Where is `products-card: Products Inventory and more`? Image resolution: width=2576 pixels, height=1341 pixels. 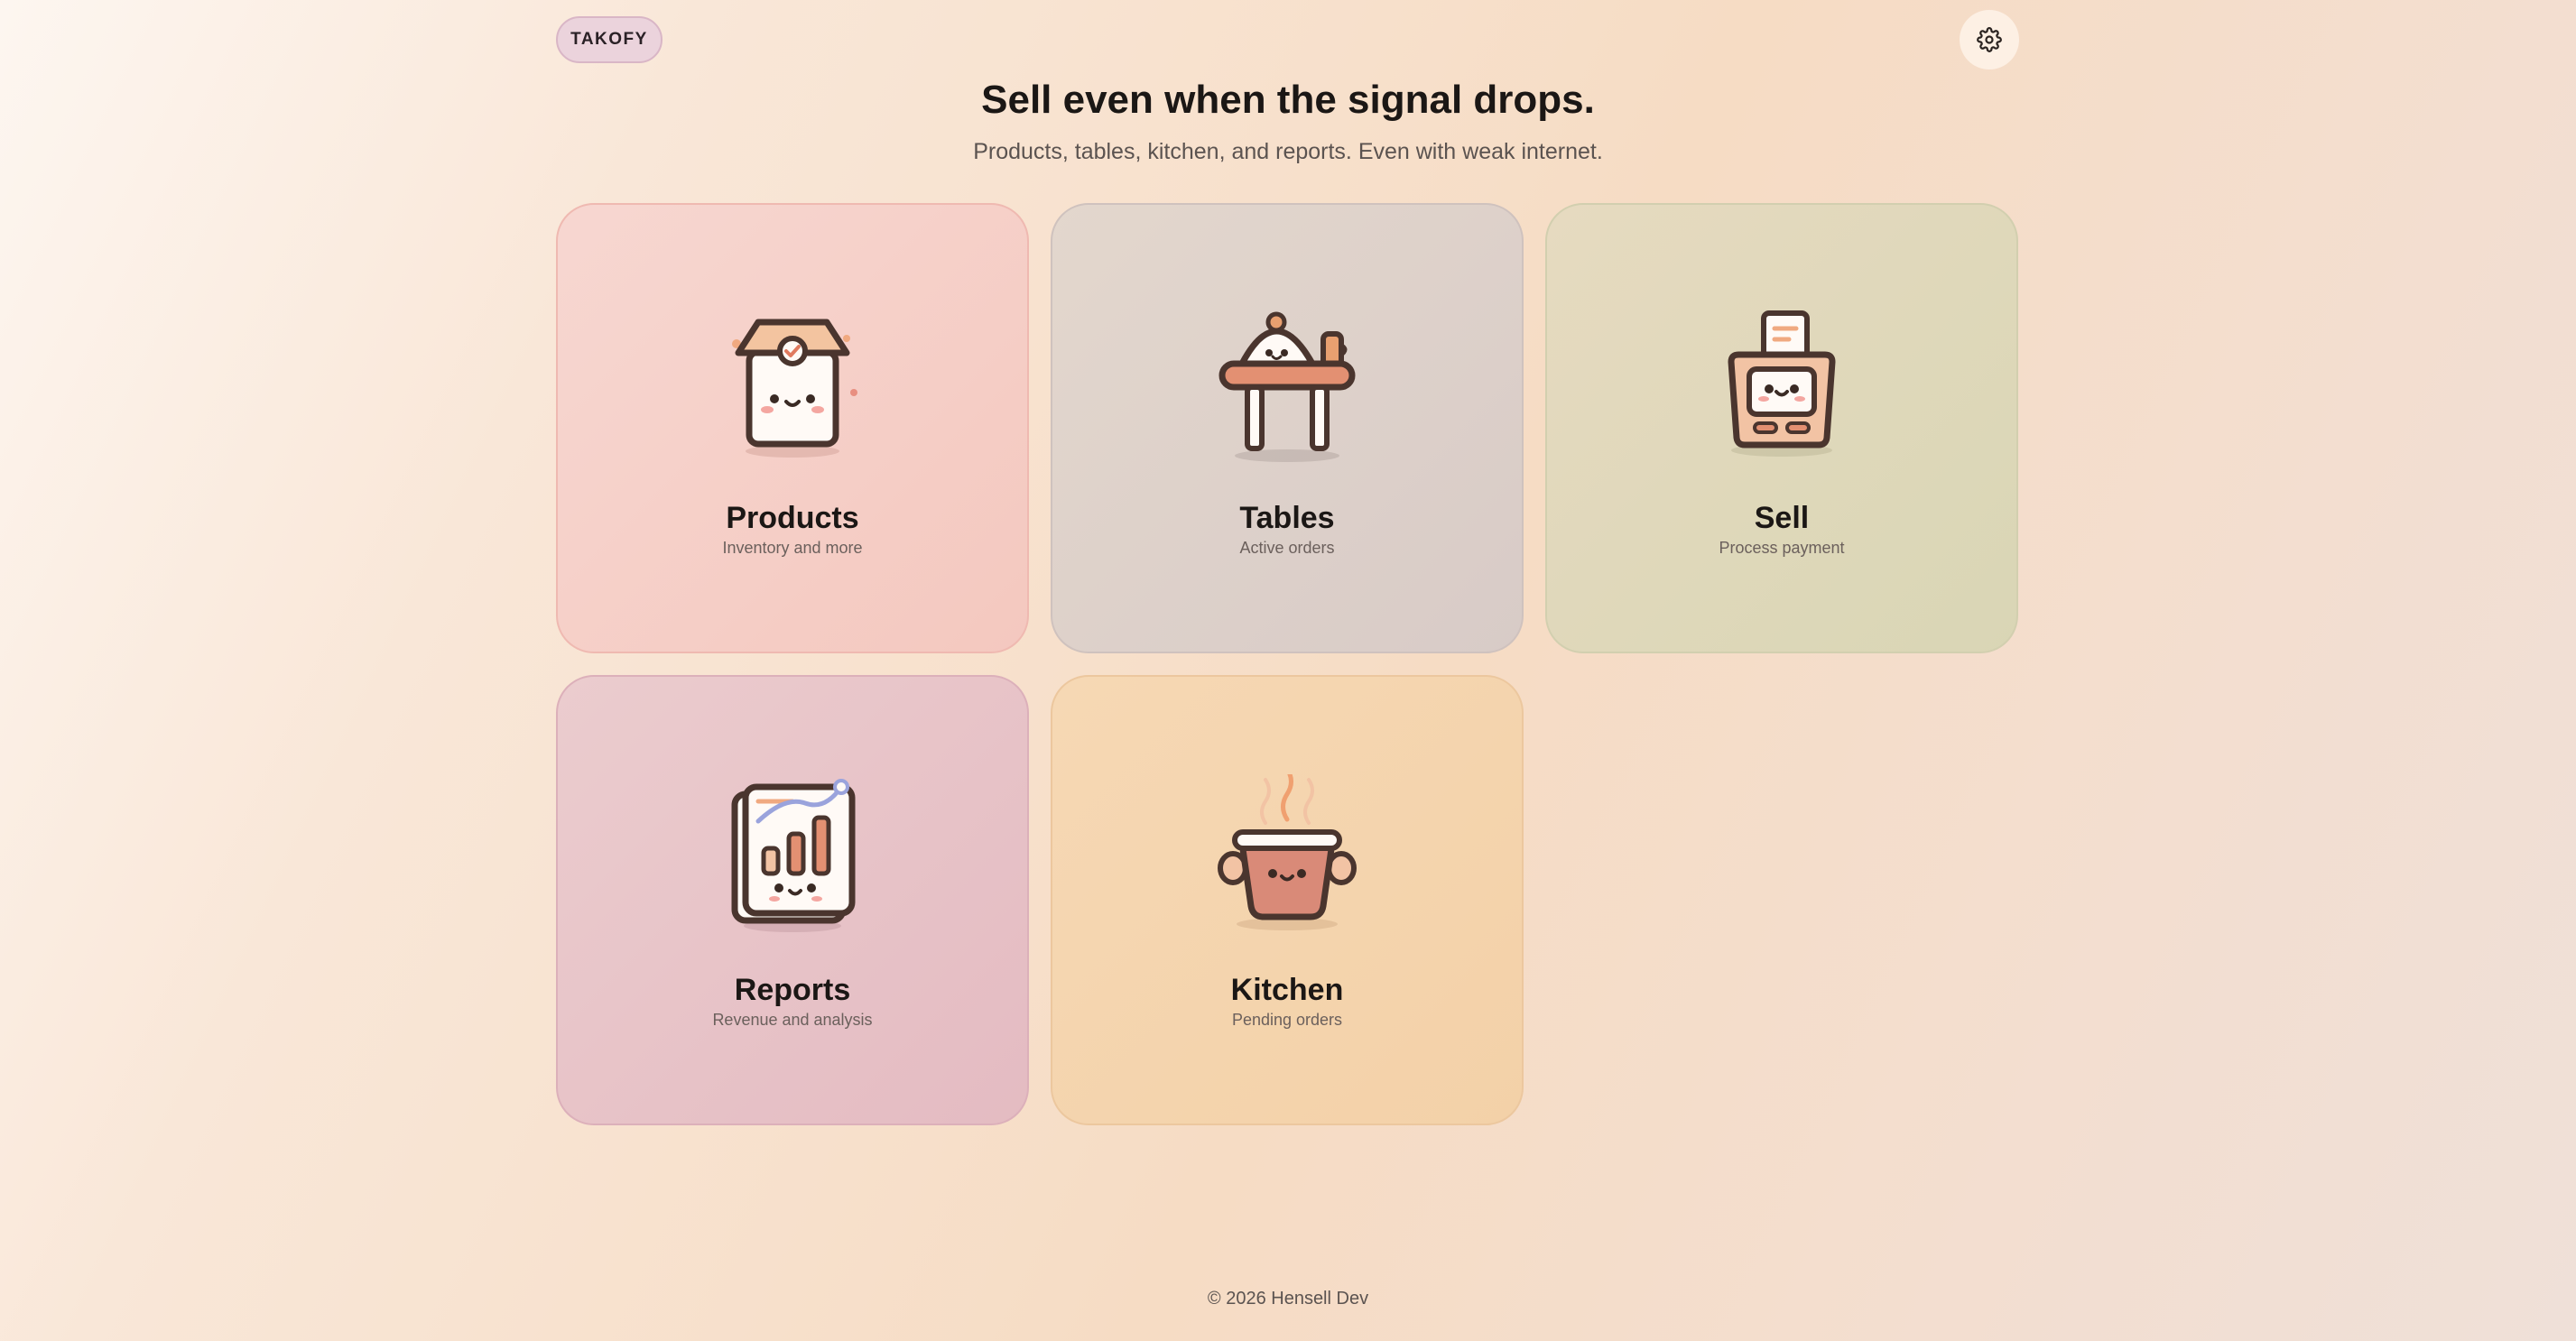 products-card: Products Inventory and more is located at coordinates (792, 428).